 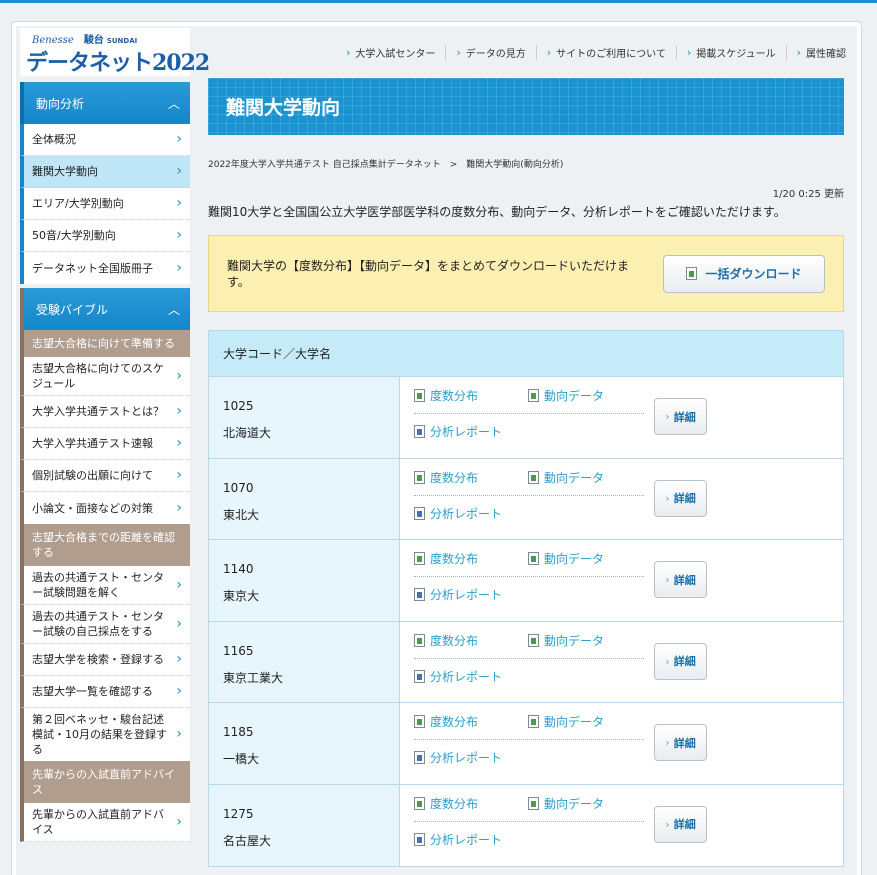 I want to click on sidebar-item-search: 志望大学を検索・登録する ›, so click(x=105, y=660).